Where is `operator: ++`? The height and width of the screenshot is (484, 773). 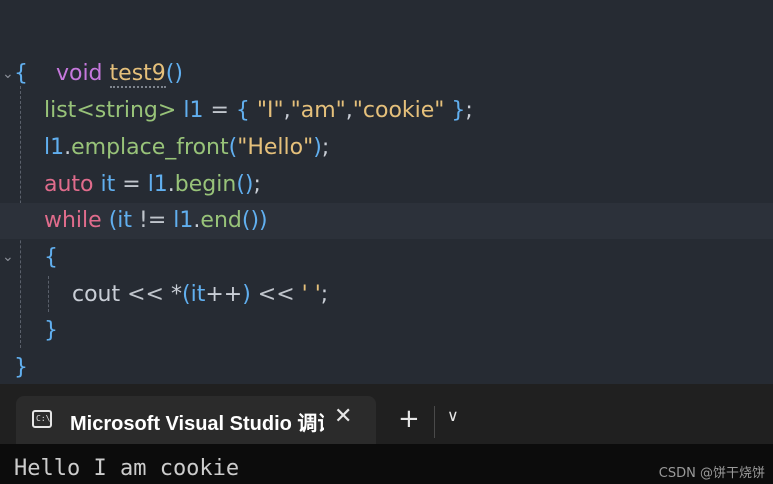
operator: ++ is located at coordinates (224, 294).